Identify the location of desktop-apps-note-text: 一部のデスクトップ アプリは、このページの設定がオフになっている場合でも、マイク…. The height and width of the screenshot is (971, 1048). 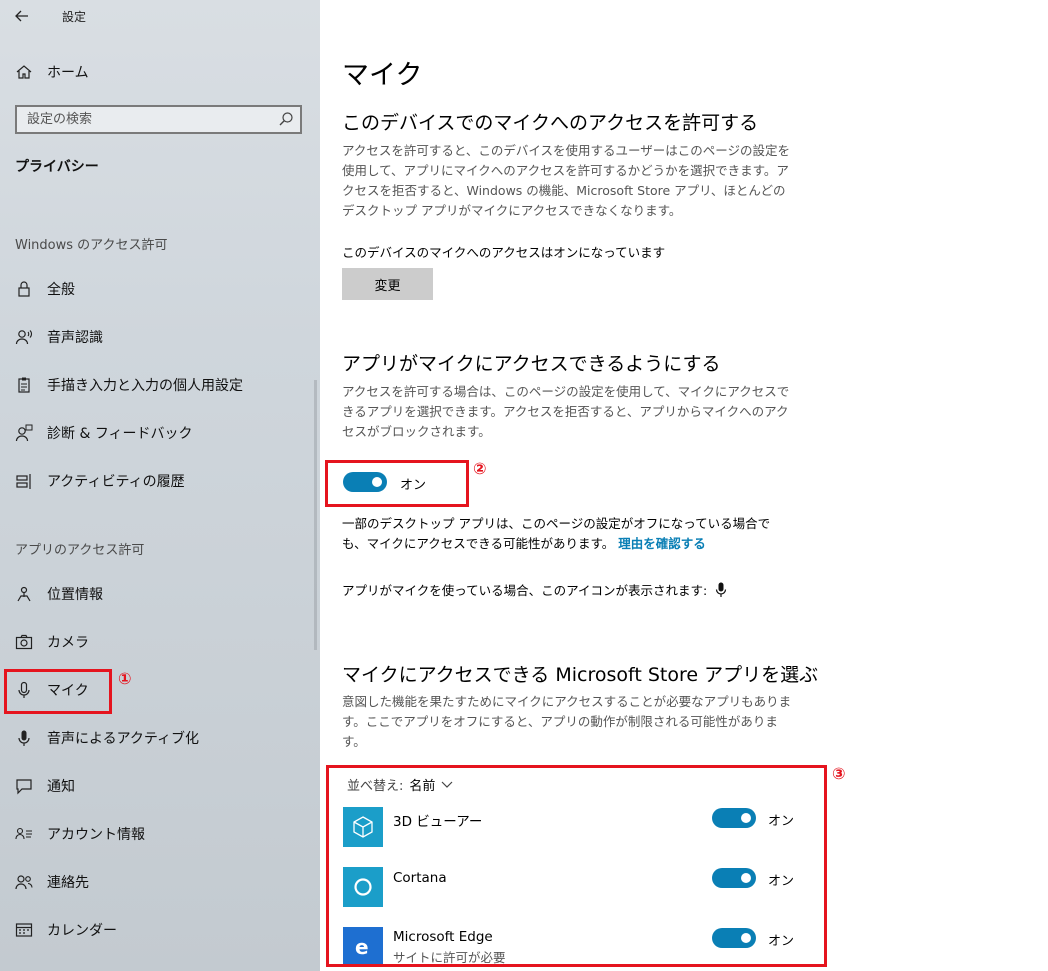
(556, 533).